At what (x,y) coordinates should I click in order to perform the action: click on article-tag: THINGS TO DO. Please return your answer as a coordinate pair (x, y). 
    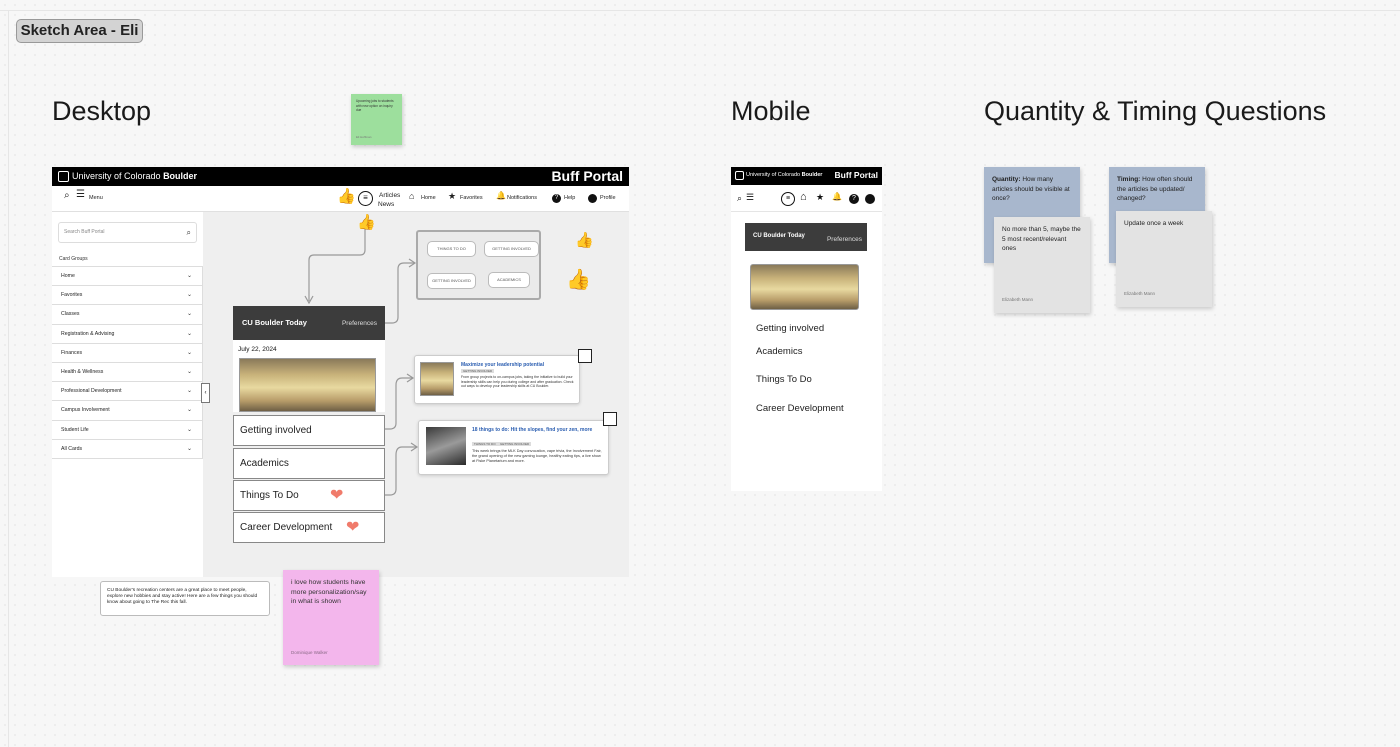
    Looking at the image, I should click on (485, 444).